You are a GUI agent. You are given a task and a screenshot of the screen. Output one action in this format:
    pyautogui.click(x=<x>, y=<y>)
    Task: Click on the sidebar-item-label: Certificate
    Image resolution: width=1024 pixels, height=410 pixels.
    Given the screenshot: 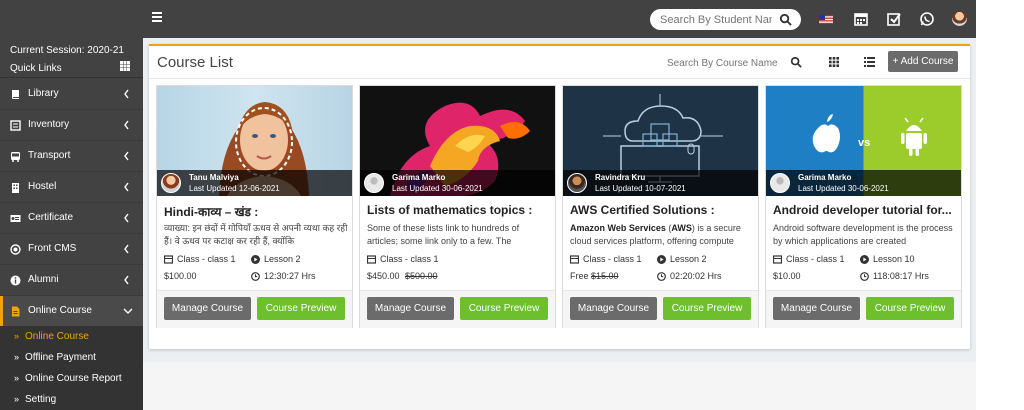 What is the action you would take?
    pyautogui.click(x=51, y=217)
    